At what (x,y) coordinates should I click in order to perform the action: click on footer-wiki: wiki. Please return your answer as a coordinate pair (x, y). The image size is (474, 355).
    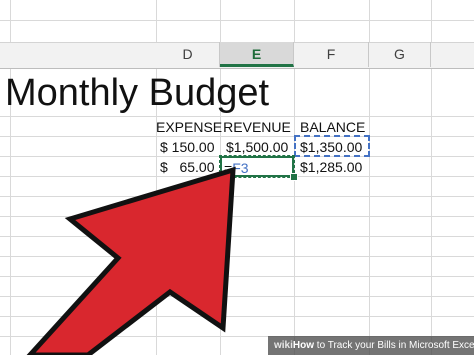
    Looking at the image, I should click on (283, 345).